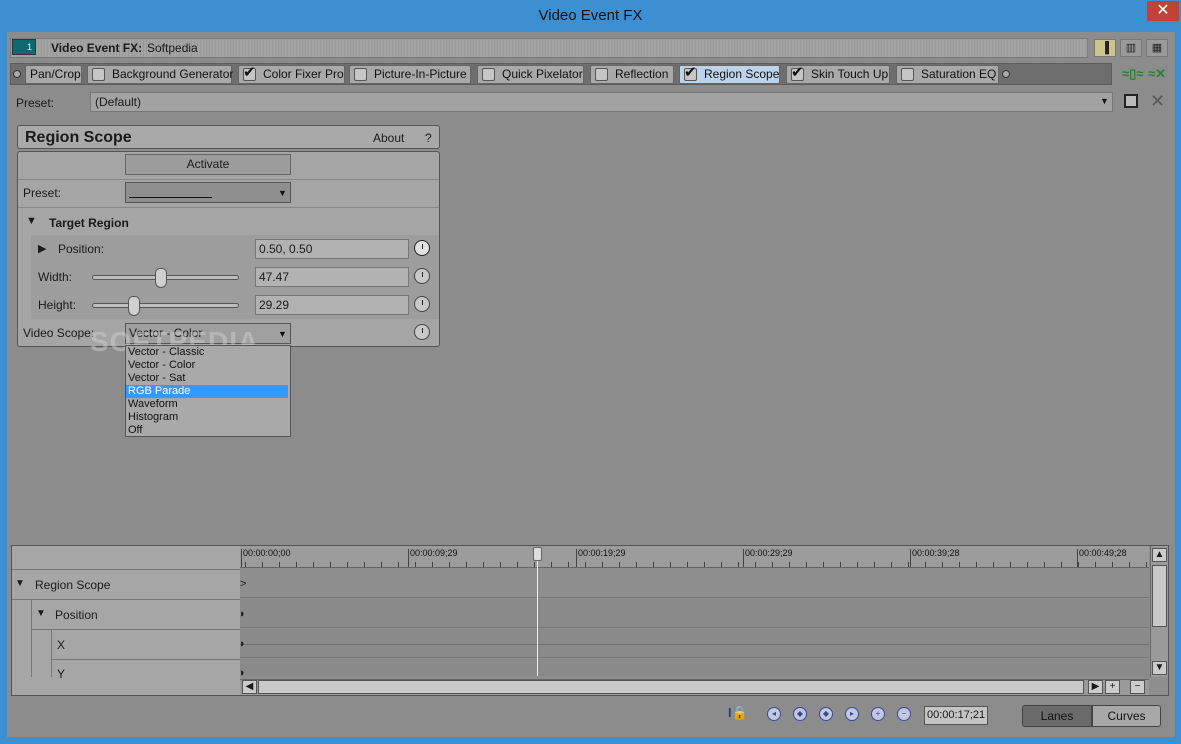 This screenshot has width=1181, height=744. I want to click on first-keyframe-icon: ◂, so click(774, 714).